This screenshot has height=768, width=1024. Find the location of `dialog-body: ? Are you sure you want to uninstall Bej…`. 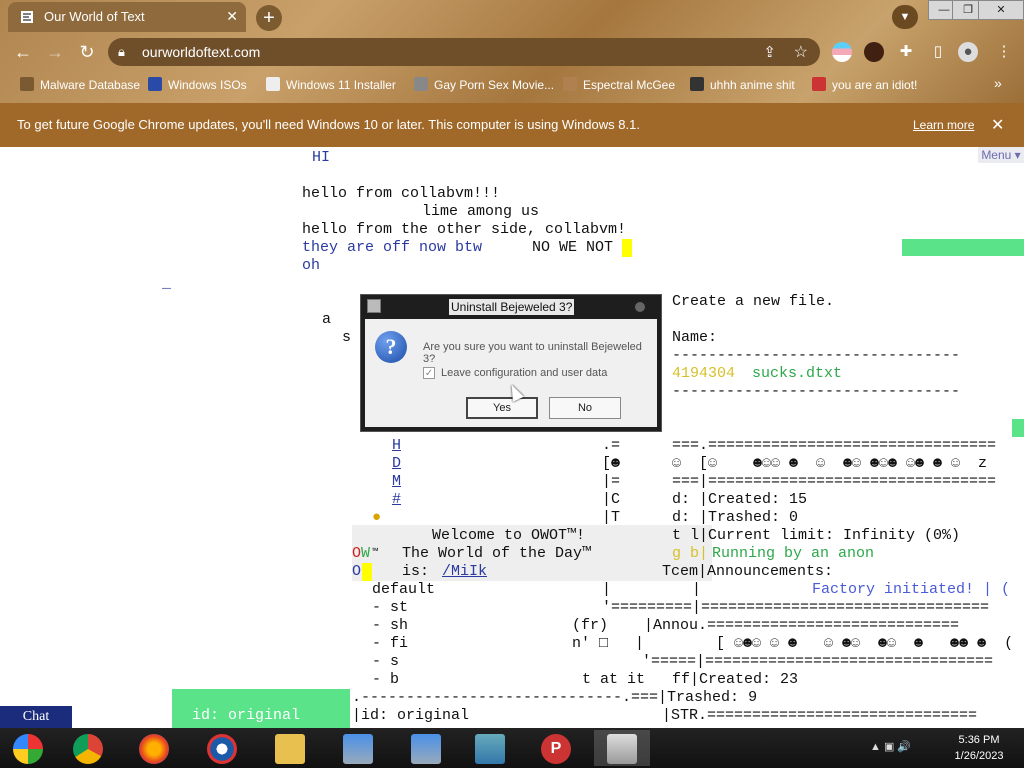

dialog-body: ? Are you sure you want to uninstall Bej… is located at coordinates (511, 373).